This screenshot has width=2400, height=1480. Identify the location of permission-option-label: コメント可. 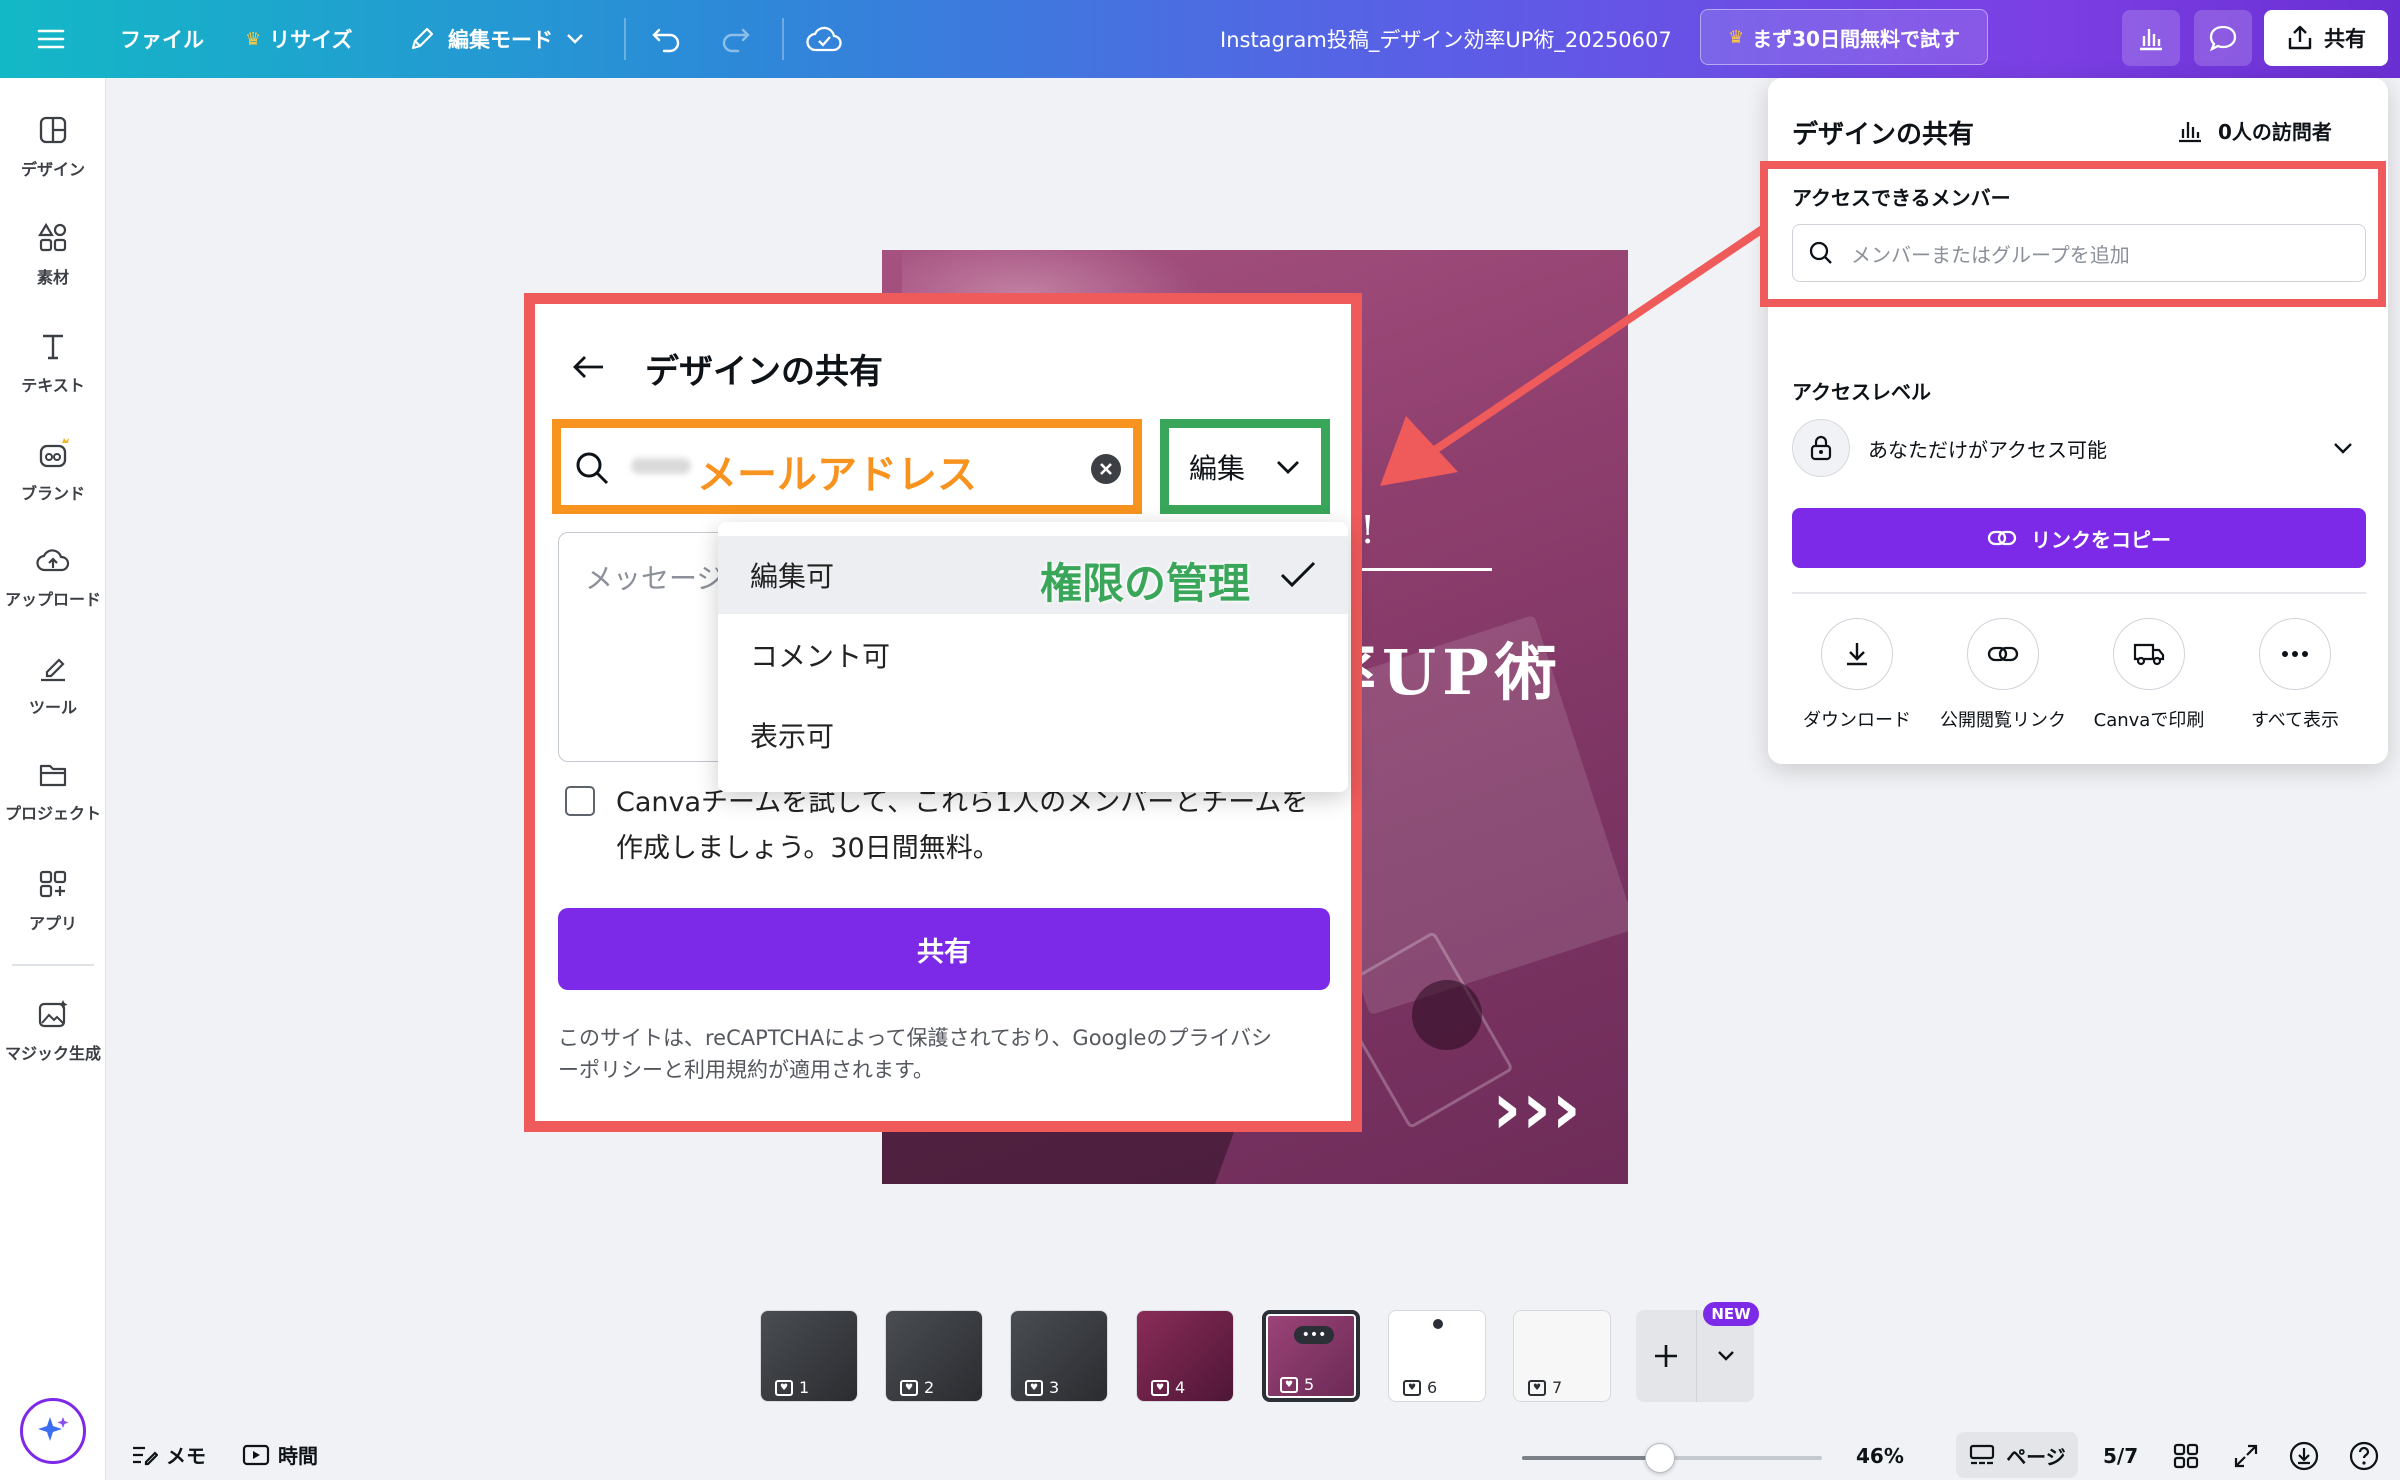
(820, 656).